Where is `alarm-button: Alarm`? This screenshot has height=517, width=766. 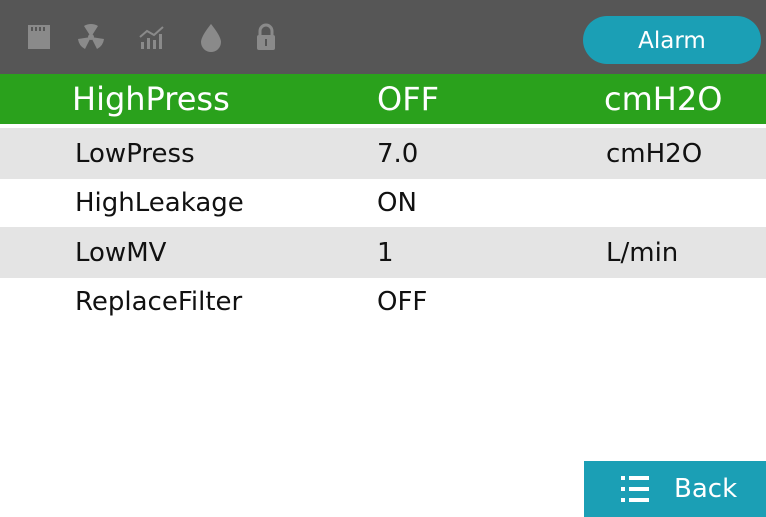
alarm-button: Alarm is located at coordinates (672, 40).